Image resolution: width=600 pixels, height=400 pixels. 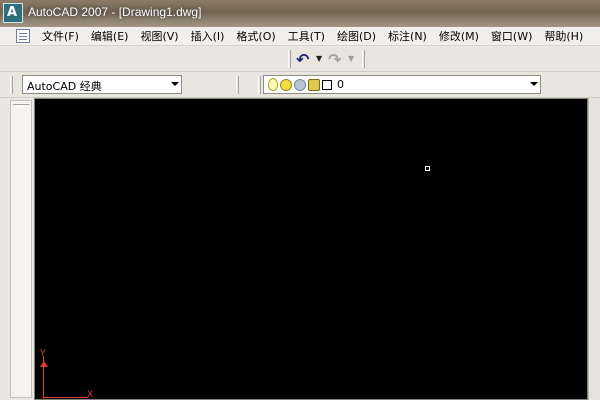 What do you see at coordinates (110, 36) in the screenshot?
I see `menu-edit: 编辑(E)` at bounding box center [110, 36].